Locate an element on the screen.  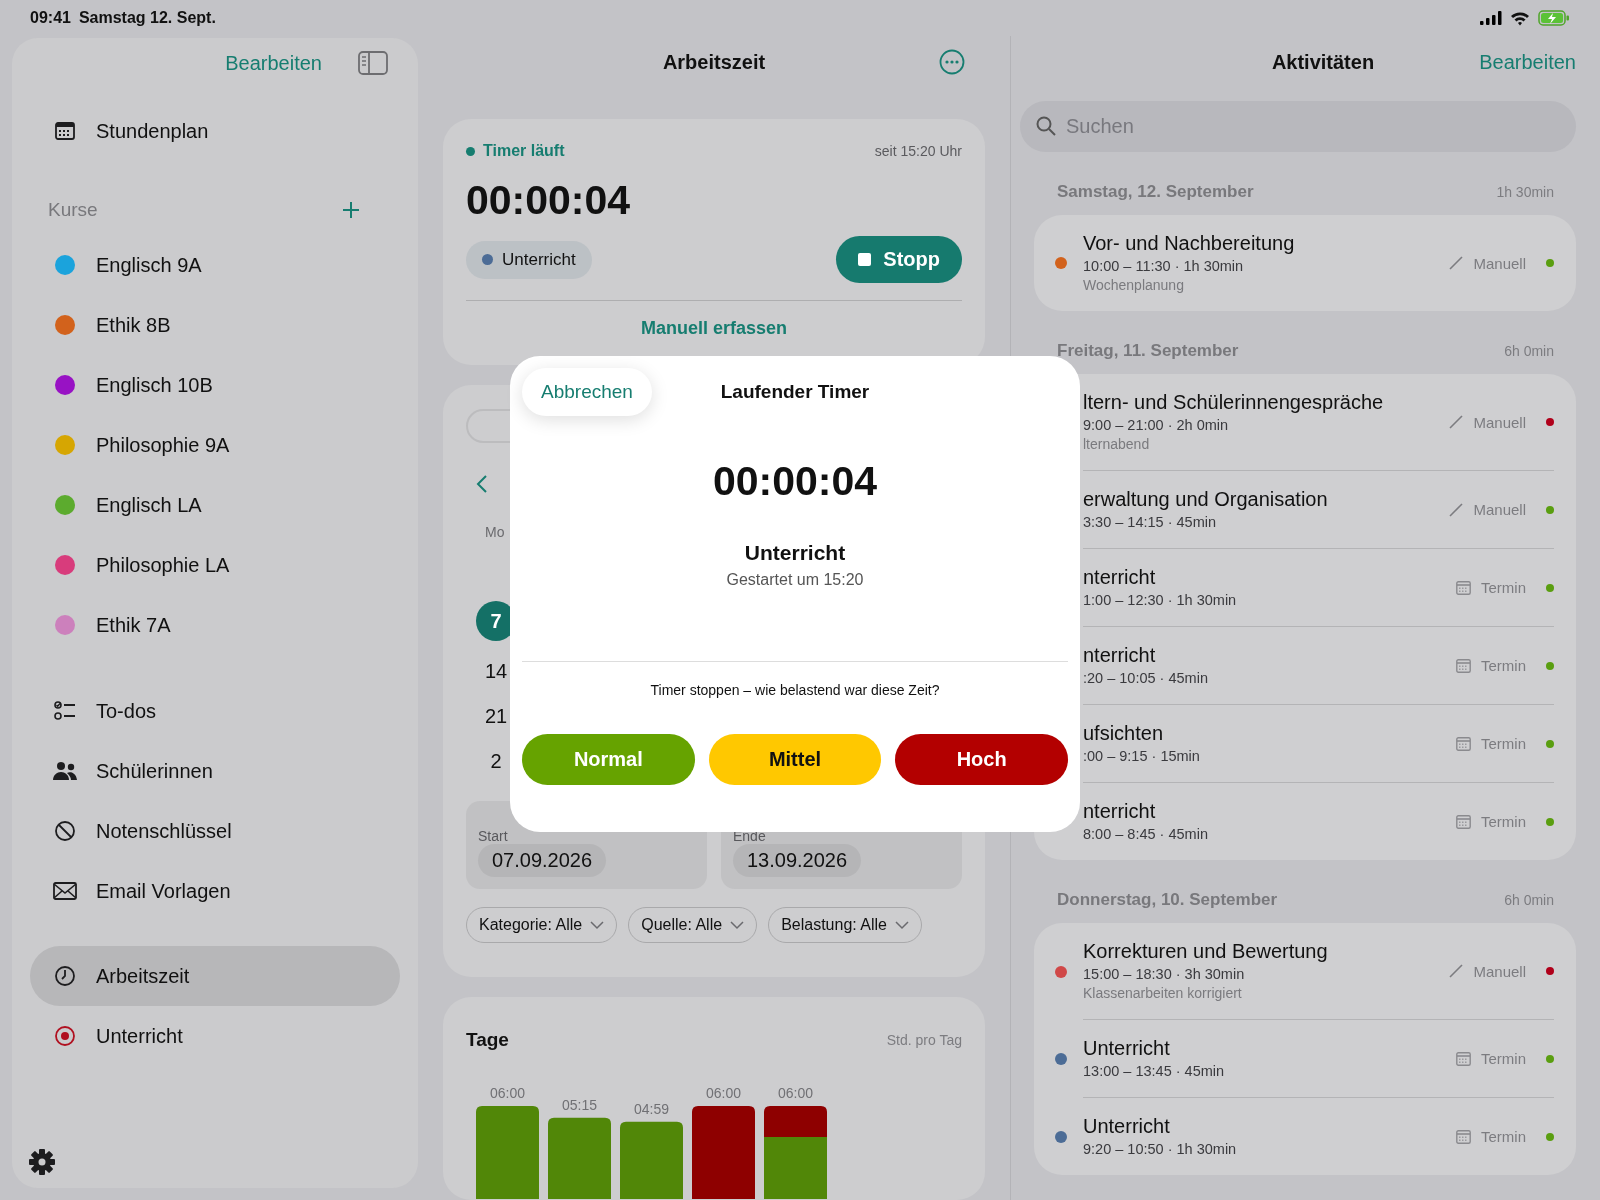
search-icon is located at coordinates (1046, 126).